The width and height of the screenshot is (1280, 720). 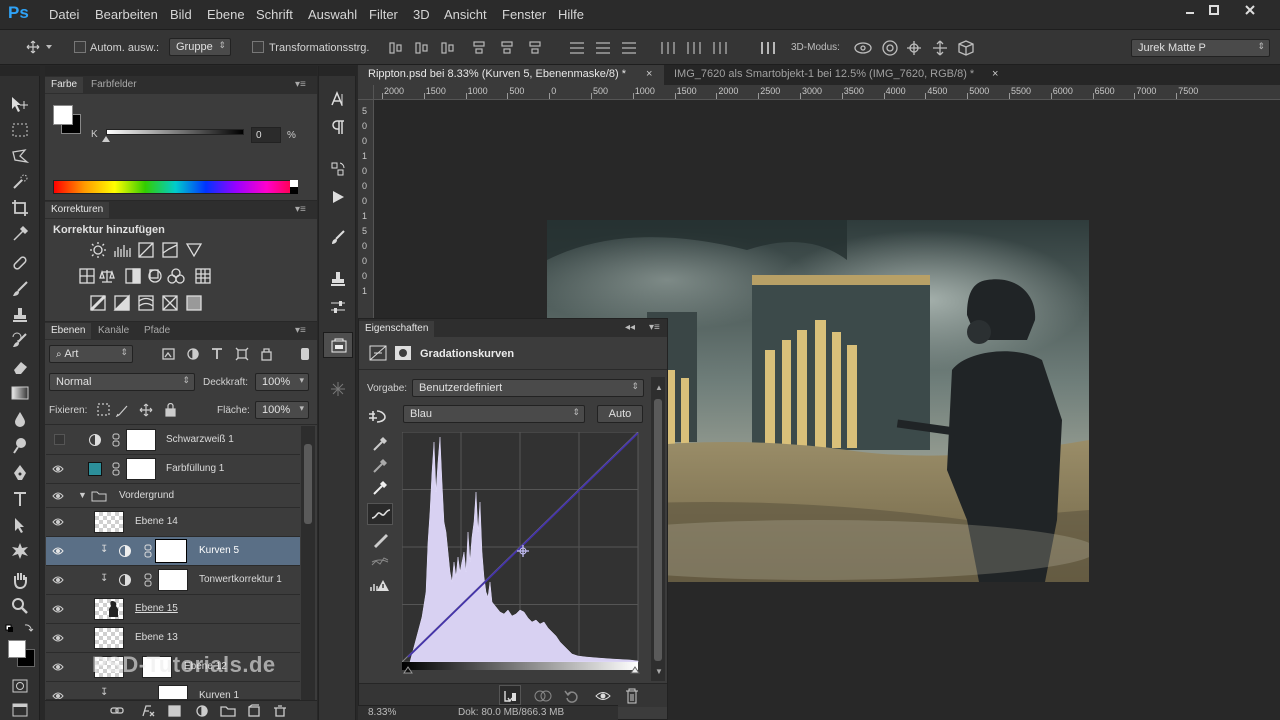 What do you see at coordinates (22, 654) in the screenshot?
I see `color-swatches` at bounding box center [22, 654].